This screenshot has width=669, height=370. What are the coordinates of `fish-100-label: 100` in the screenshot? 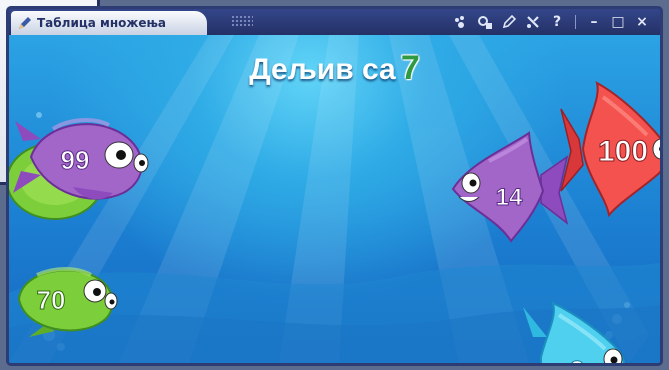 It's located at (623, 151).